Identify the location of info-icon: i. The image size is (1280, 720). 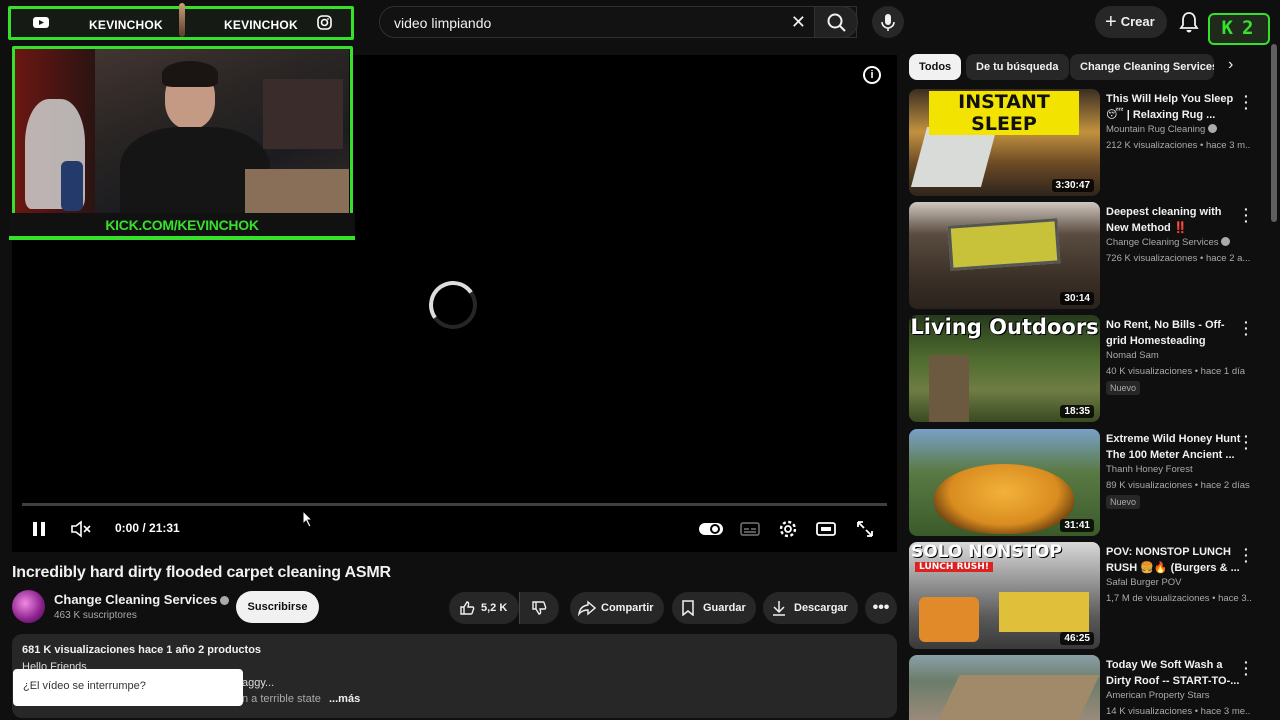
(872, 75).